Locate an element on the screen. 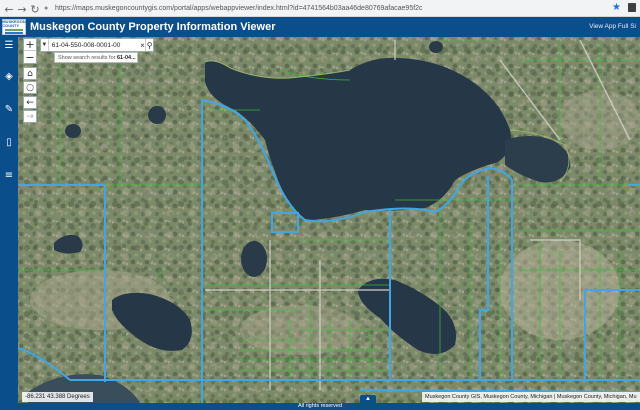  county-logo: MUSKEGON COUNTY is located at coordinates (14, 27).